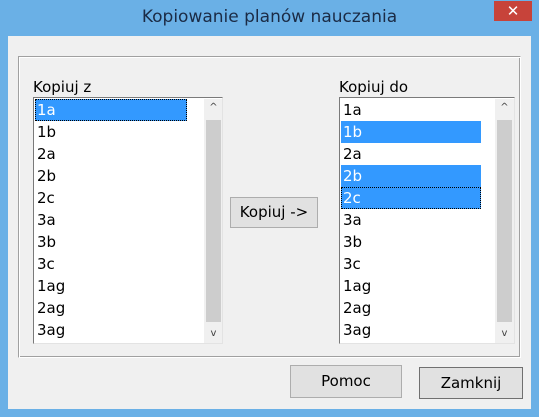  Describe the element at coordinates (411, 198) in the screenshot. I see `target-list-item: 2c` at that location.